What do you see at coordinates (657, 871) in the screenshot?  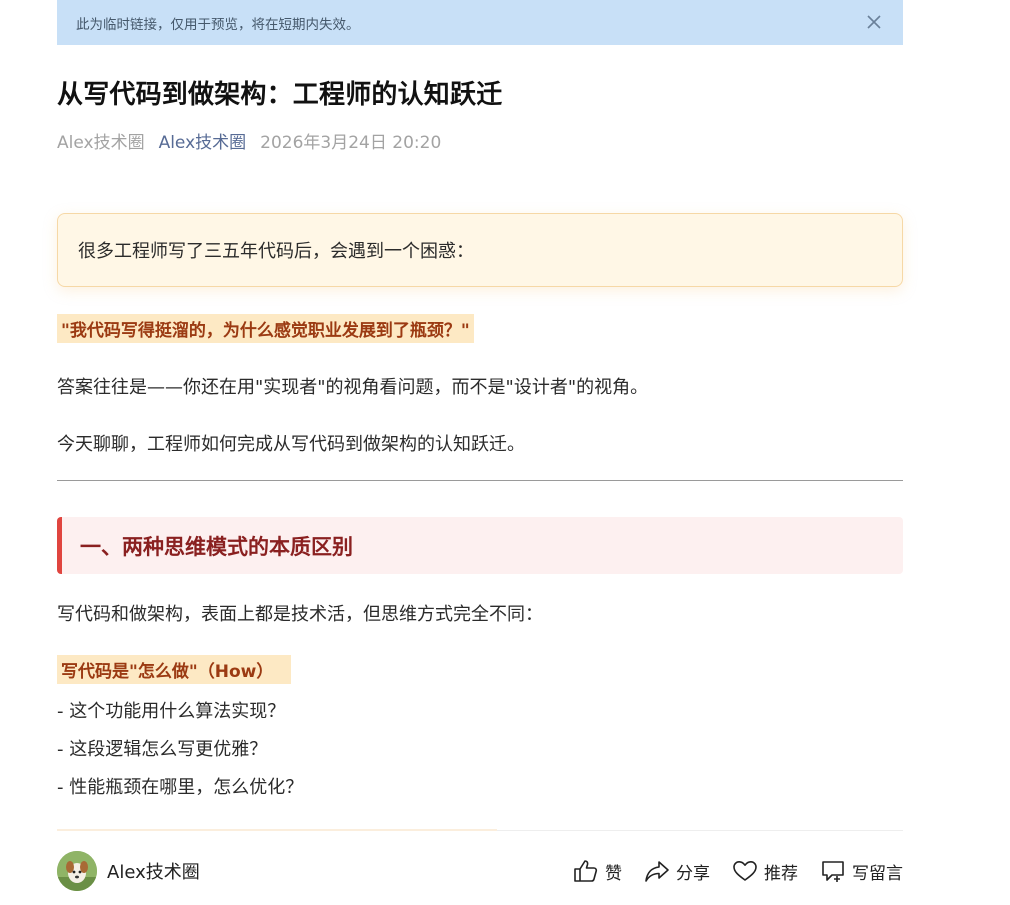 I see `share-icon` at bounding box center [657, 871].